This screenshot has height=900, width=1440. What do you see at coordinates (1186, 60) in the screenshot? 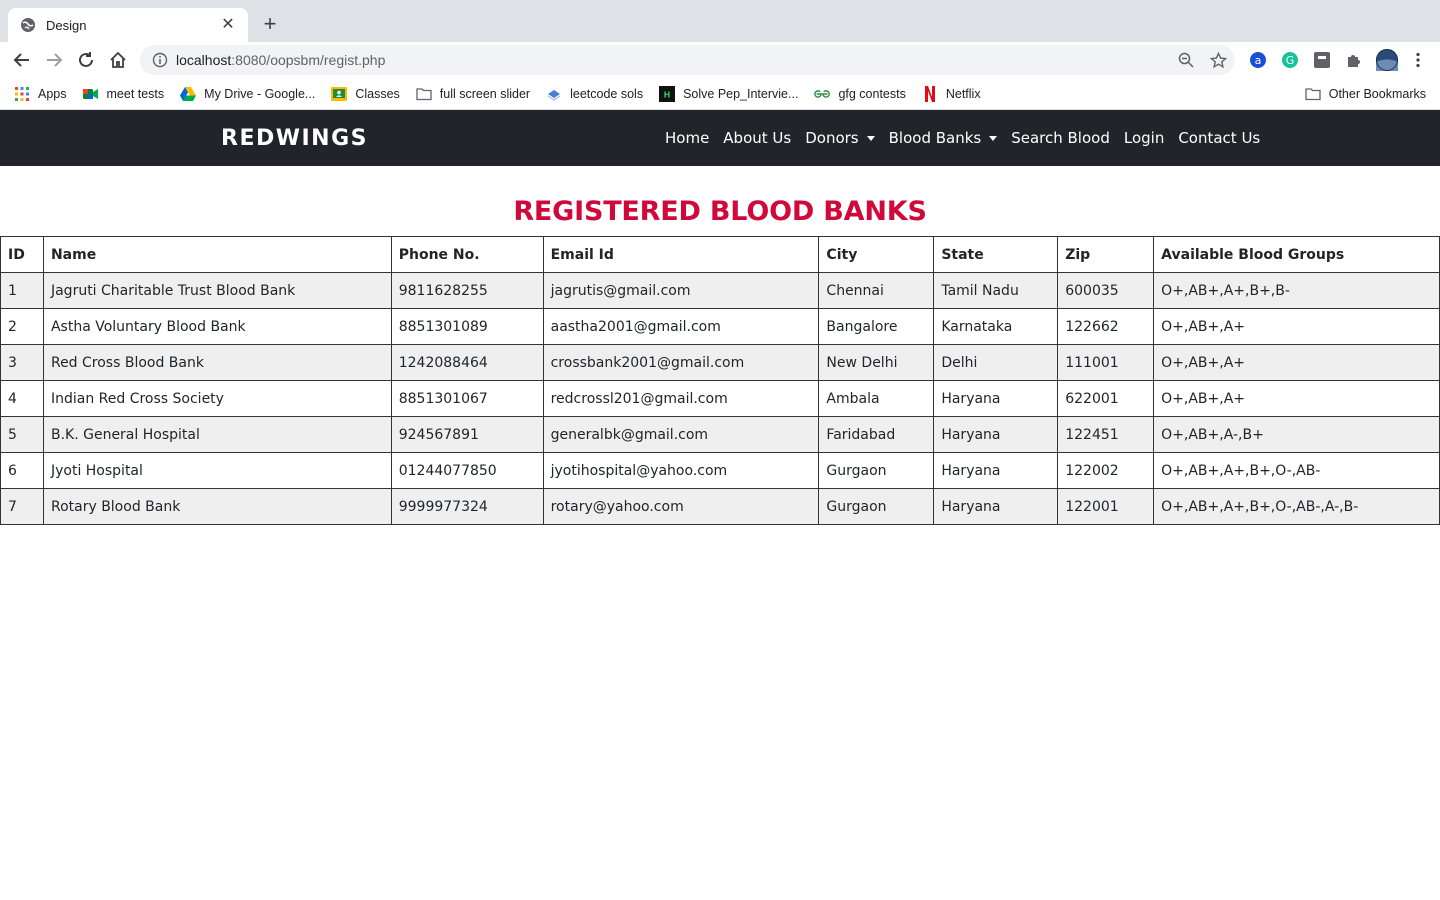
I see `zoom-icon` at bounding box center [1186, 60].